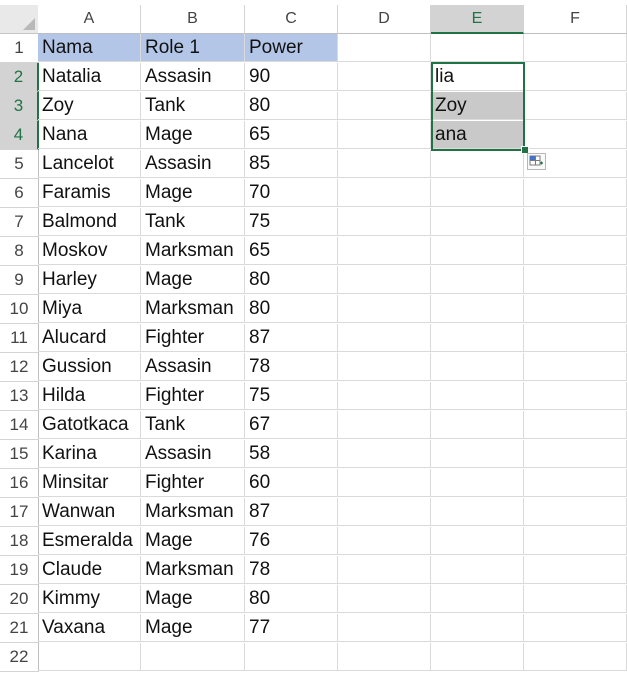 This screenshot has width=627, height=676. What do you see at coordinates (19, 599) in the screenshot?
I see `row-header-20: 20` at bounding box center [19, 599].